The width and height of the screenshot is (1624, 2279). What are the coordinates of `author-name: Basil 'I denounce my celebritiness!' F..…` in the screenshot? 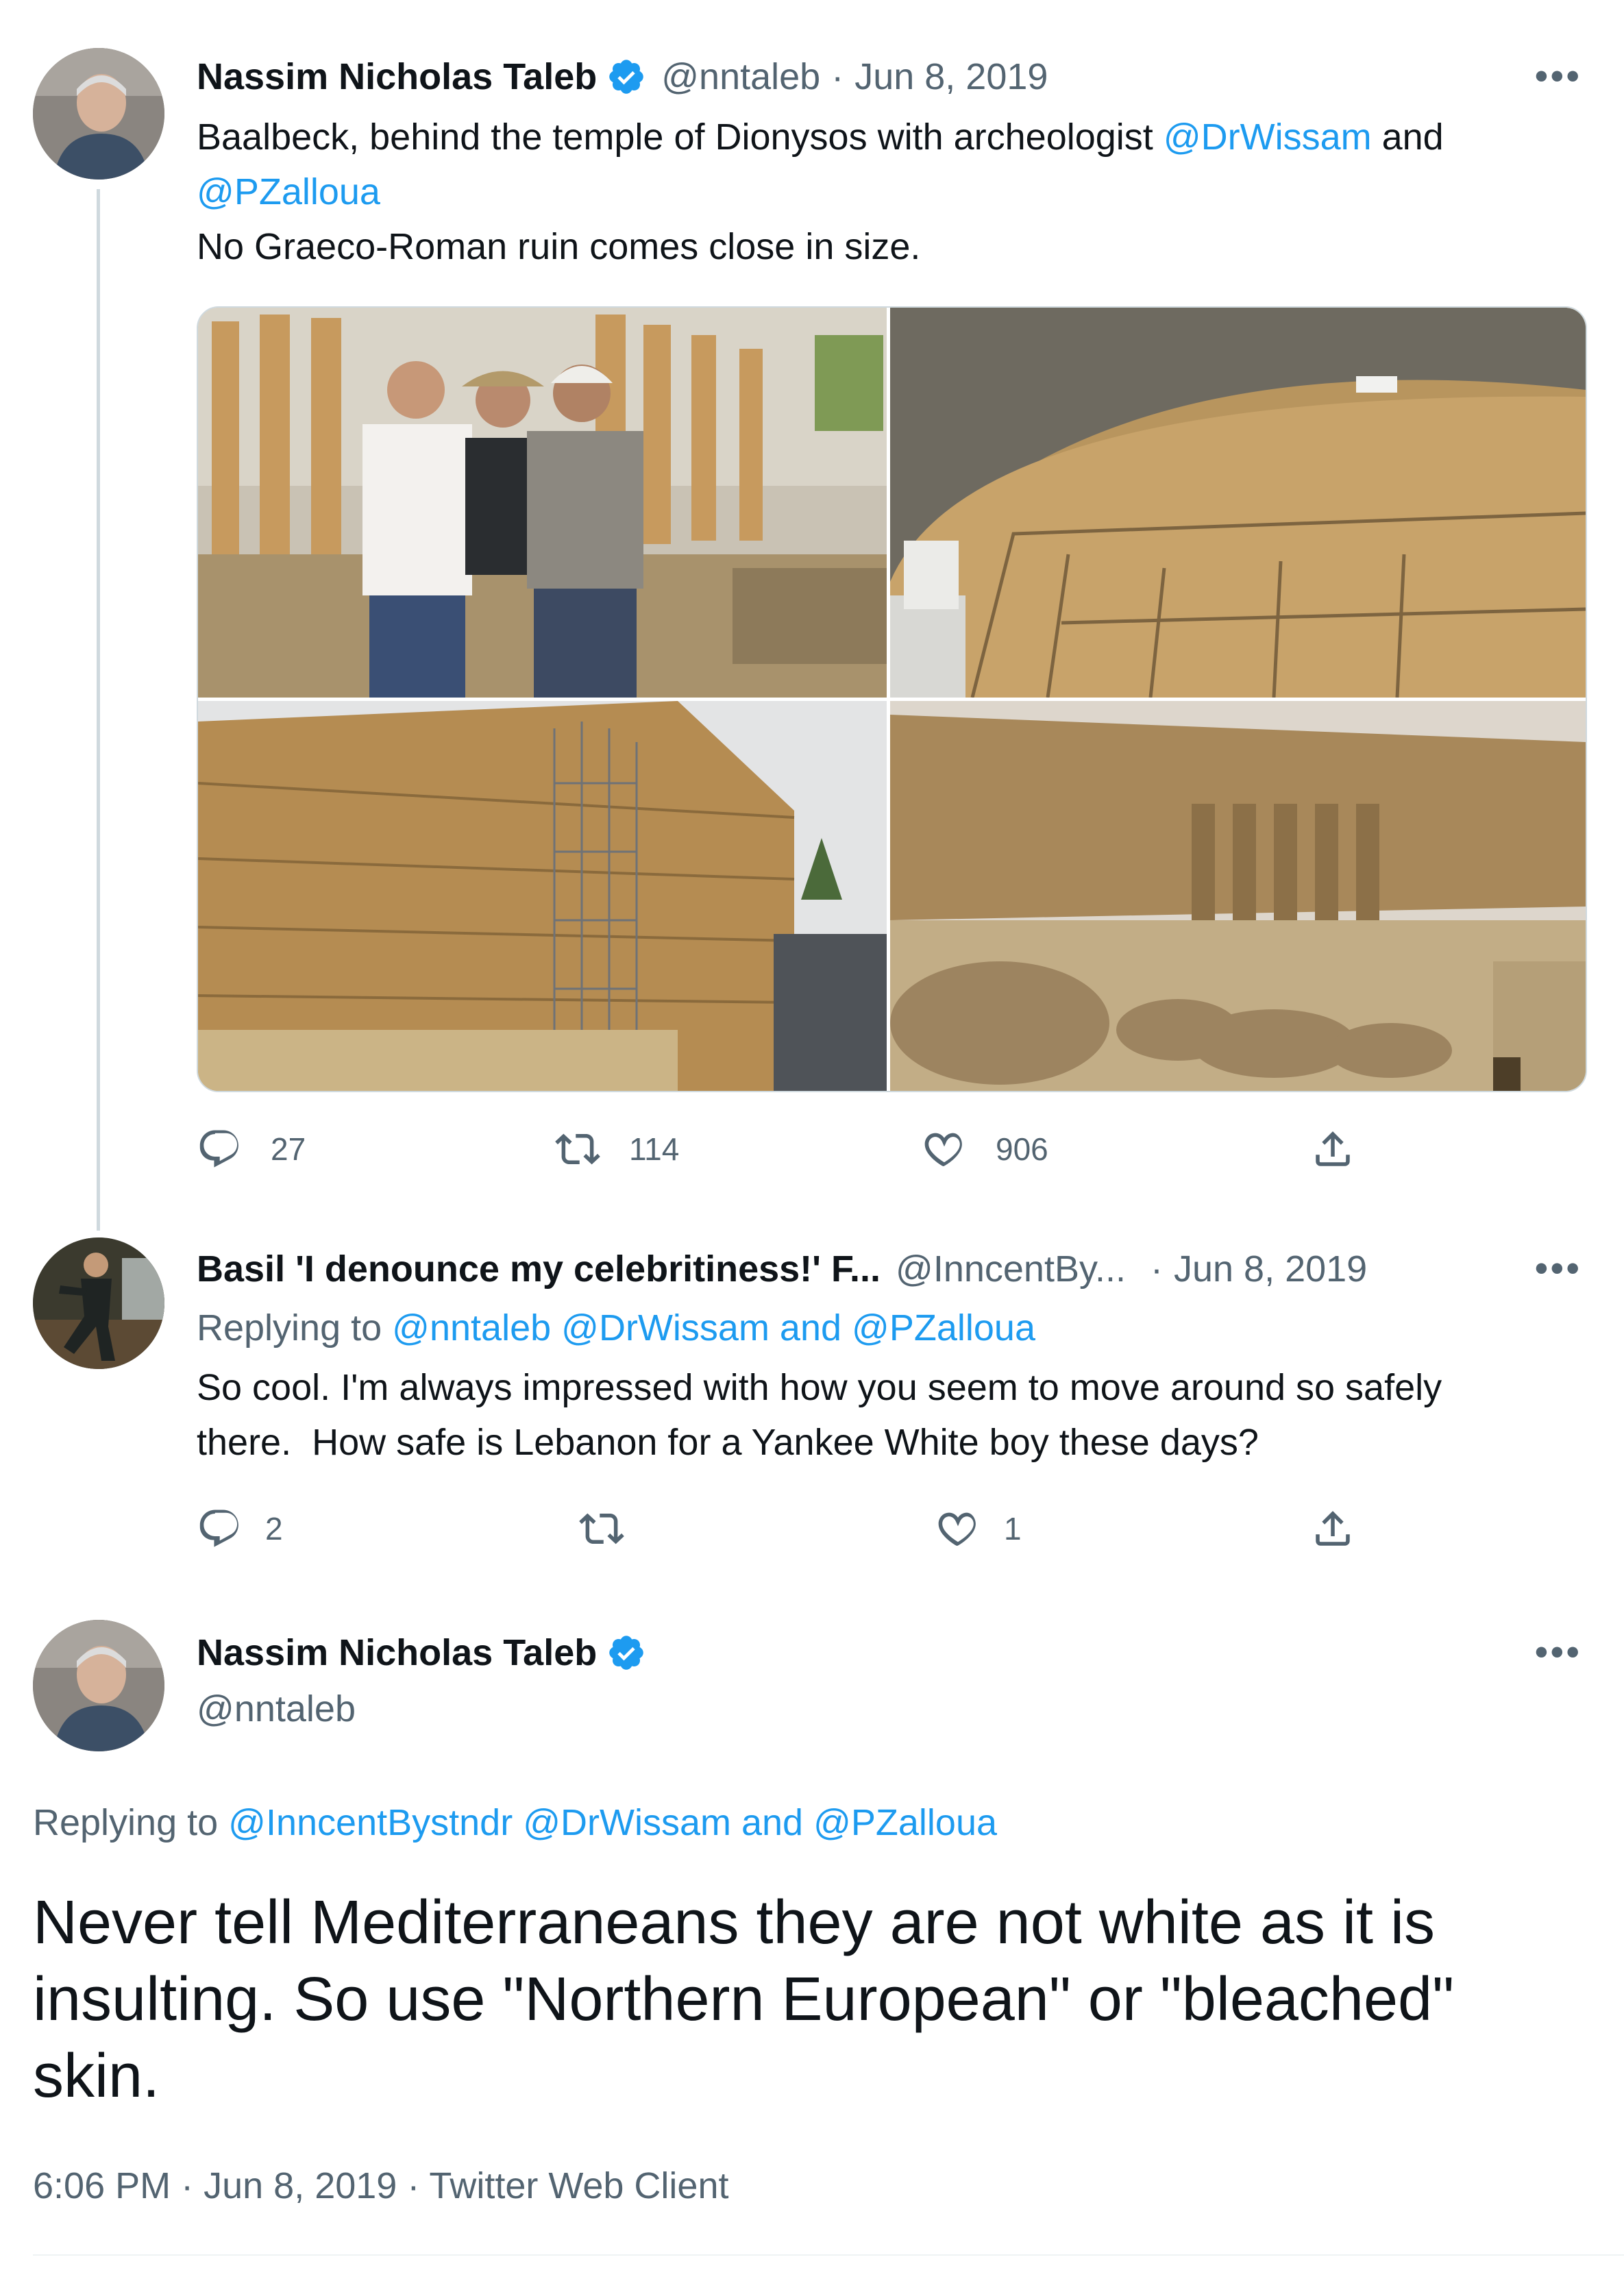 It's located at (539, 1269).